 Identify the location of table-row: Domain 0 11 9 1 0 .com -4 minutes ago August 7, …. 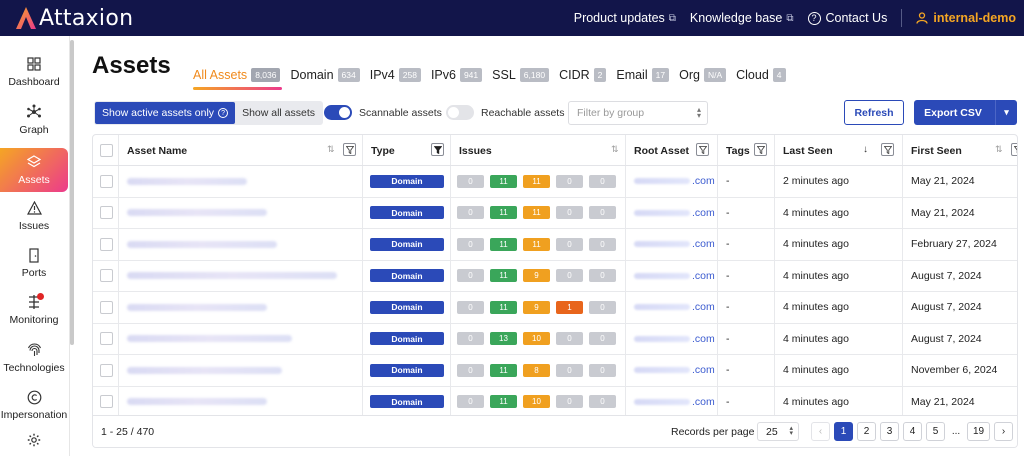
(555, 308).